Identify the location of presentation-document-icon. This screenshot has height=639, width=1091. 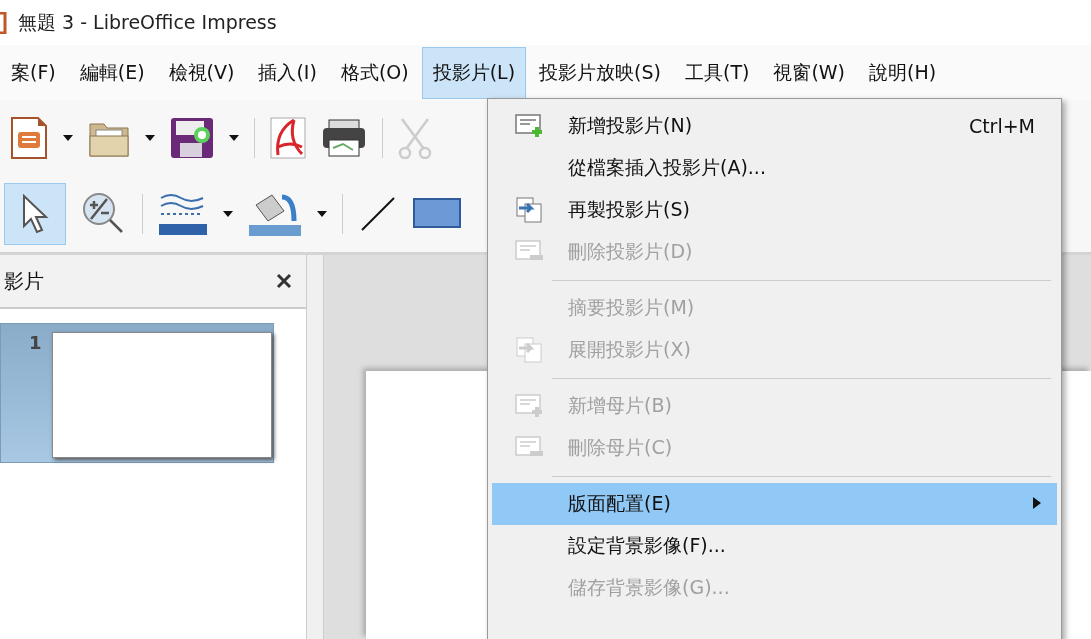
(29, 138).